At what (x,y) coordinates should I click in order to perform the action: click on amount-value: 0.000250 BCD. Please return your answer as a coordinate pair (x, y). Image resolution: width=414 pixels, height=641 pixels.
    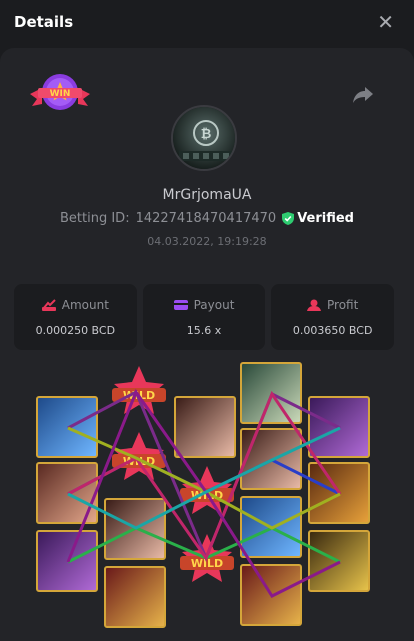
    Looking at the image, I should click on (75, 330).